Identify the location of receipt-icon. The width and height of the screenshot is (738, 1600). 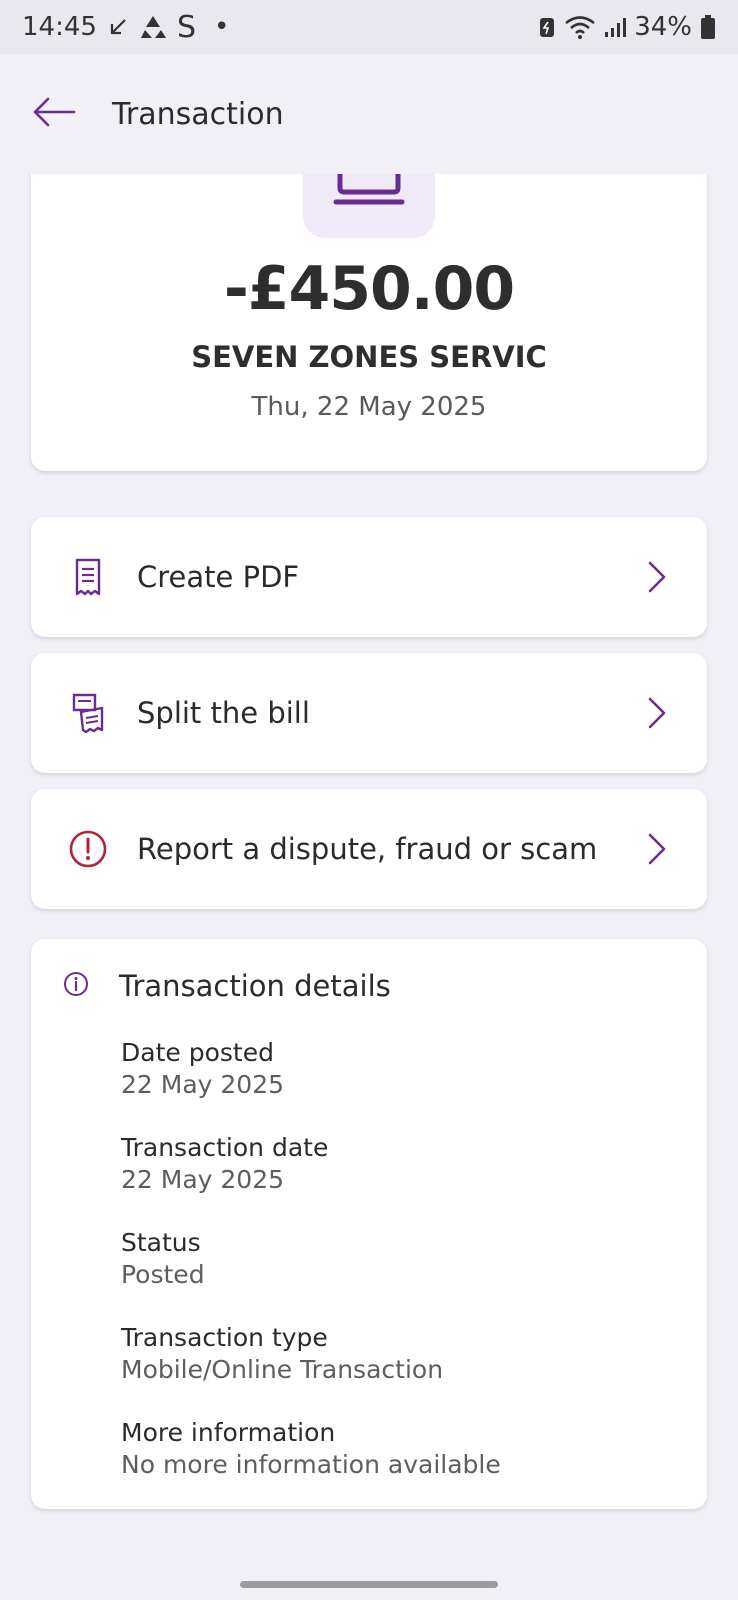
(88, 577).